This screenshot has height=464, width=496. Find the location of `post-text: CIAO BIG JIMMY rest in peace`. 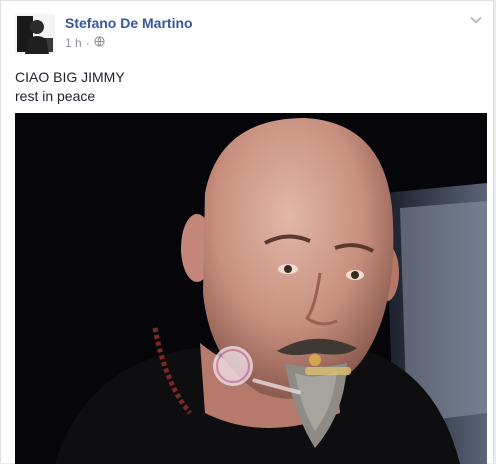

post-text: CIAO BIG JIMMY rest in peace is located at coordinates (70, 87).